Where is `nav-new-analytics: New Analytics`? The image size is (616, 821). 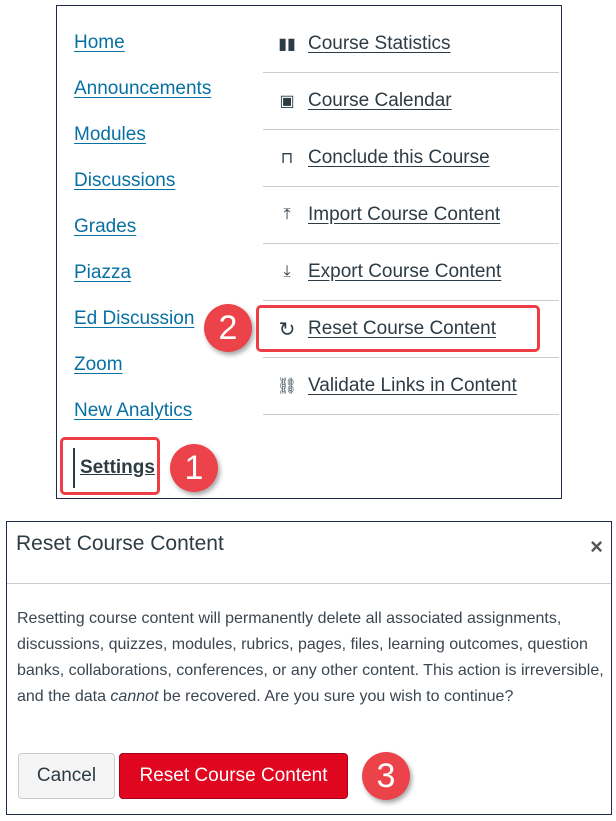
nav-new-analytics: New Analytics is located at coordinates (133, 411).